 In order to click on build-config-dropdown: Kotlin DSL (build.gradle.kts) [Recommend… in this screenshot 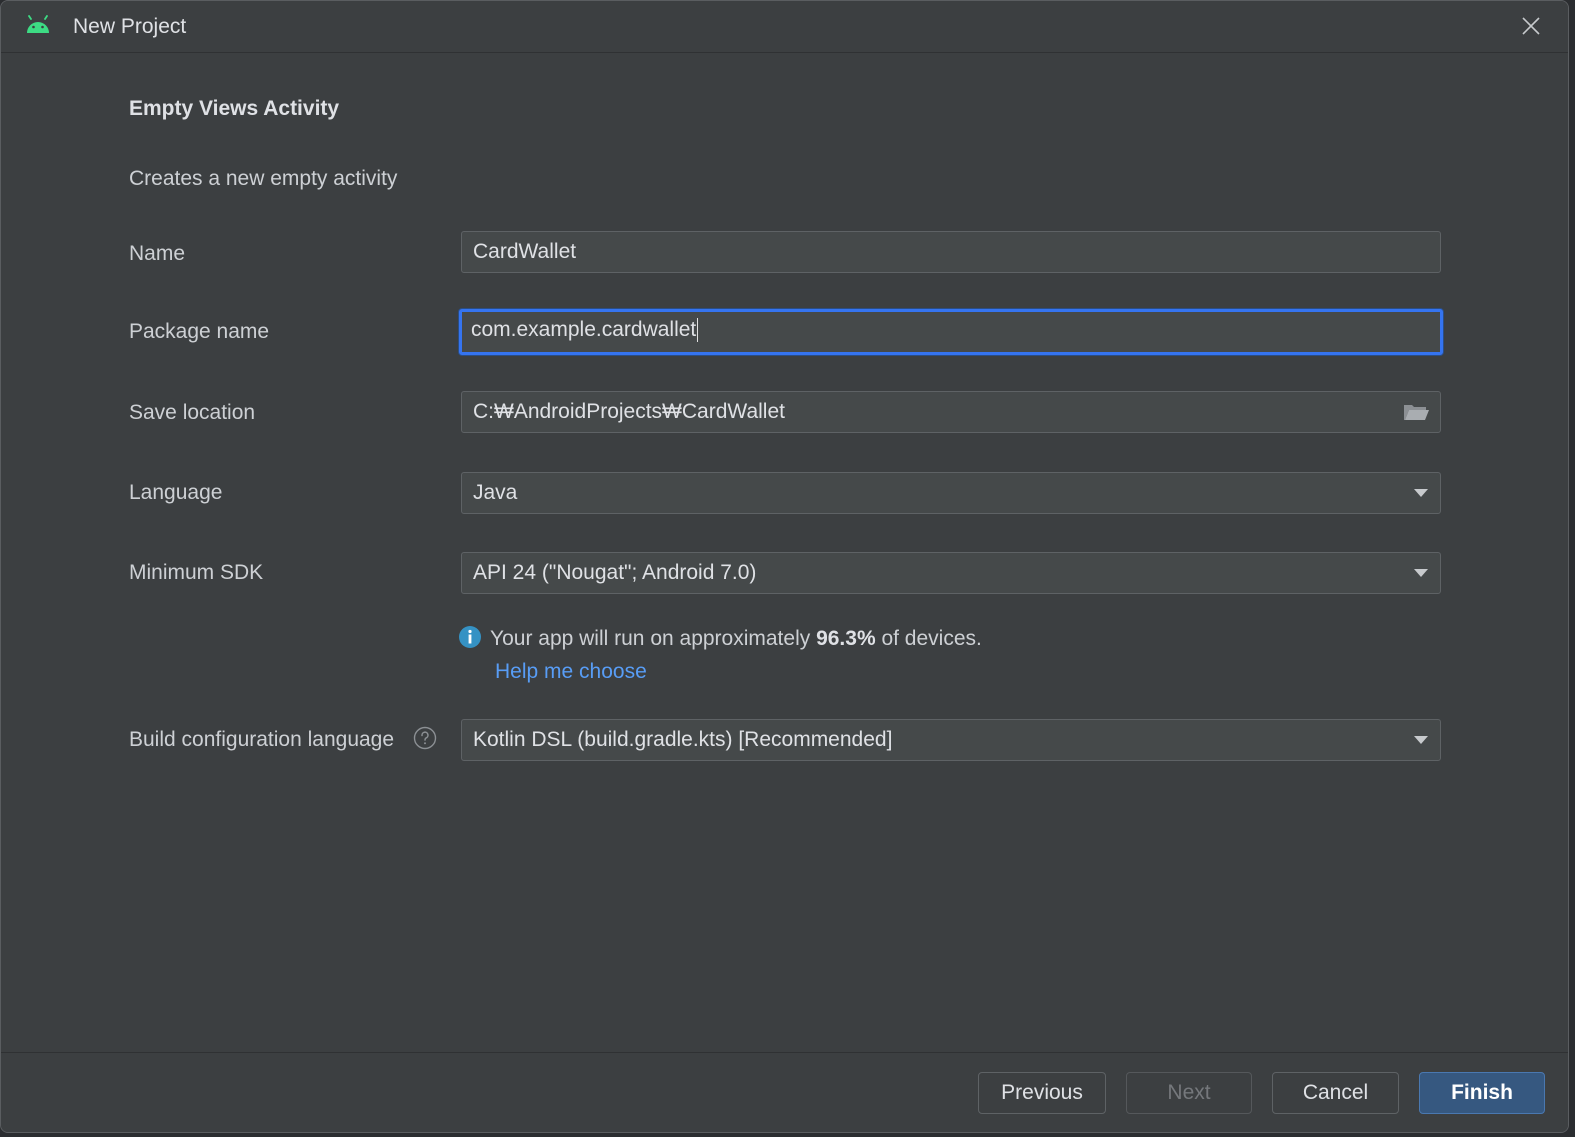, I will do `click(951, 740)`.